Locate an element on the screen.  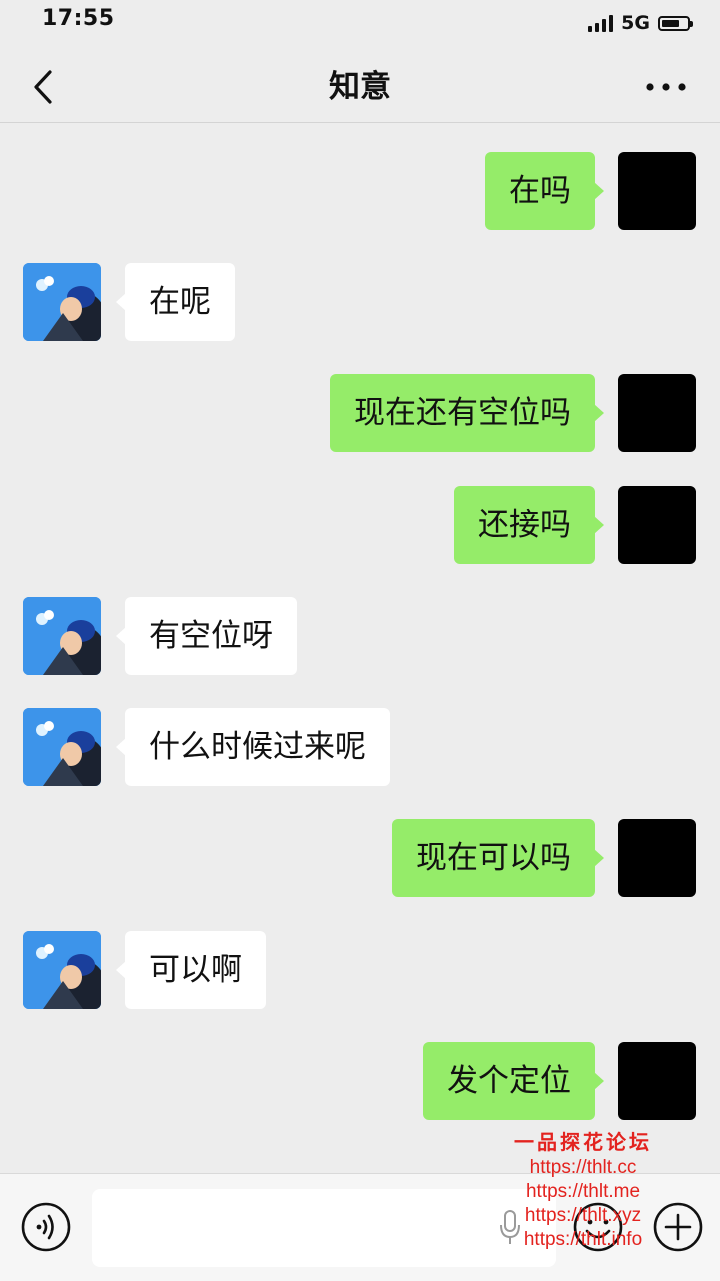
message-row: 可以啊 is located at coordinates (360, 971).